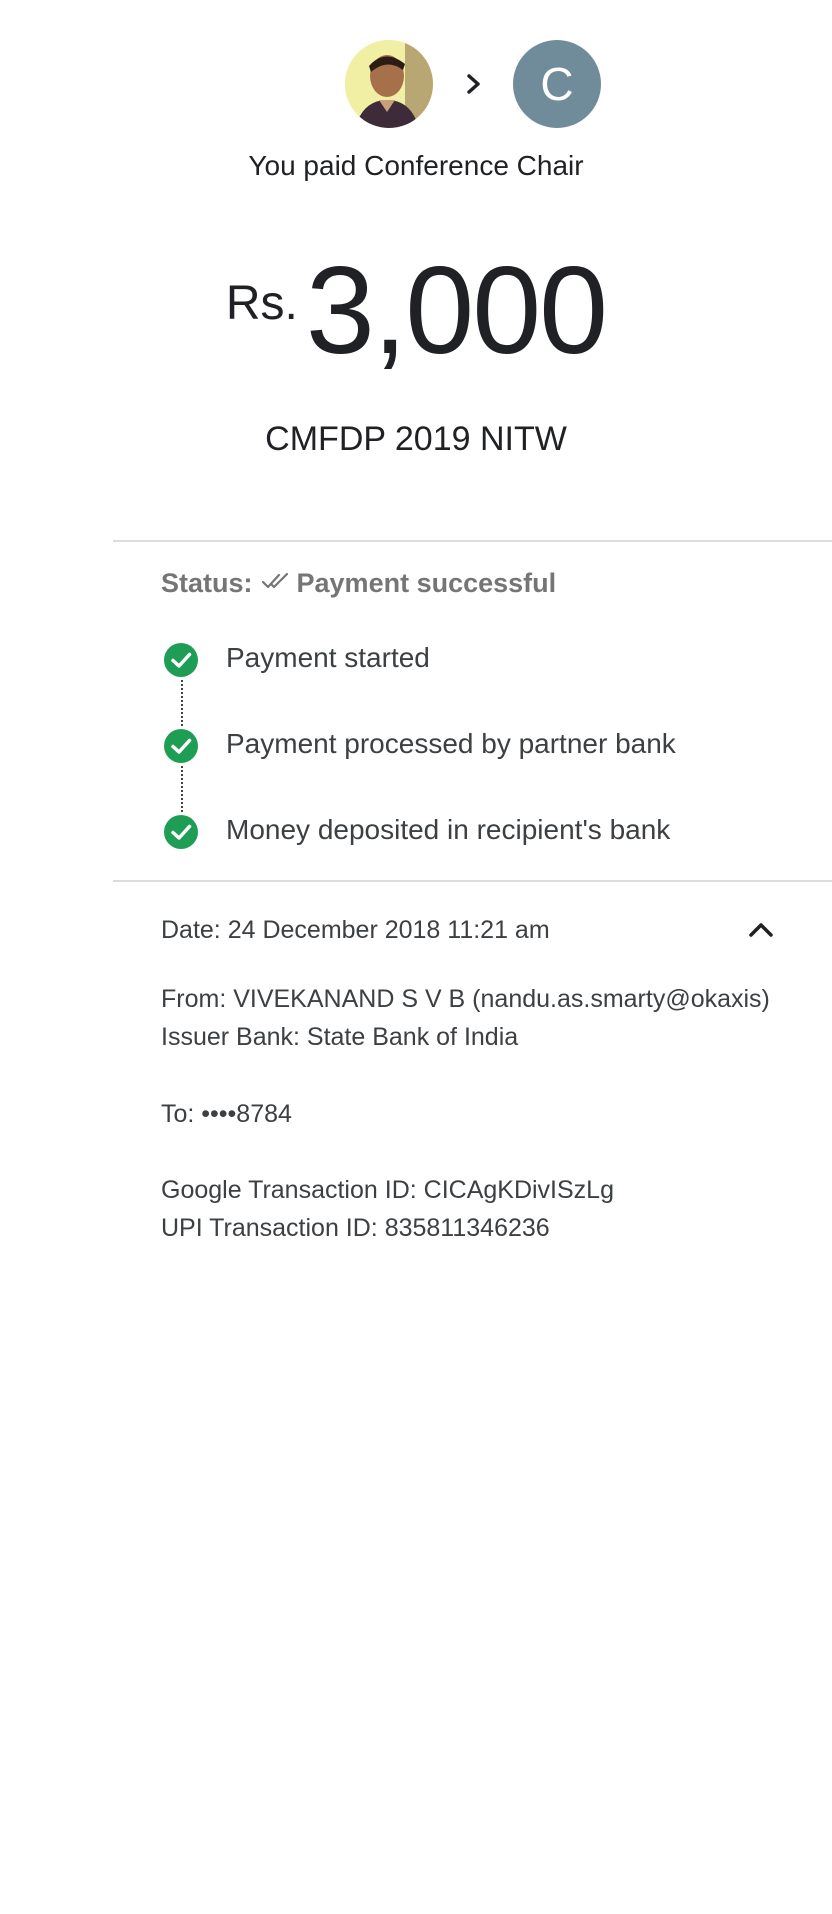 This screenshot has height=1914, width=832. I want to click on step-label: Payment processed by partner bank, so click(451, 743).